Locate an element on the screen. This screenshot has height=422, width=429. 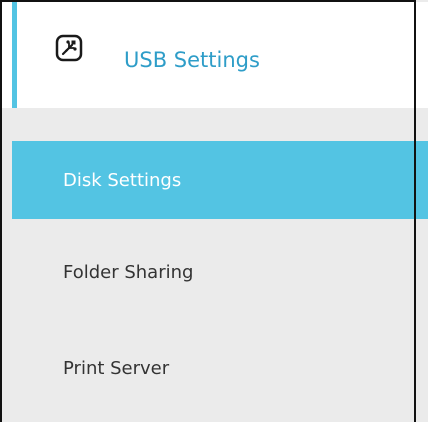
right-border is located at coordinates (415, 211).